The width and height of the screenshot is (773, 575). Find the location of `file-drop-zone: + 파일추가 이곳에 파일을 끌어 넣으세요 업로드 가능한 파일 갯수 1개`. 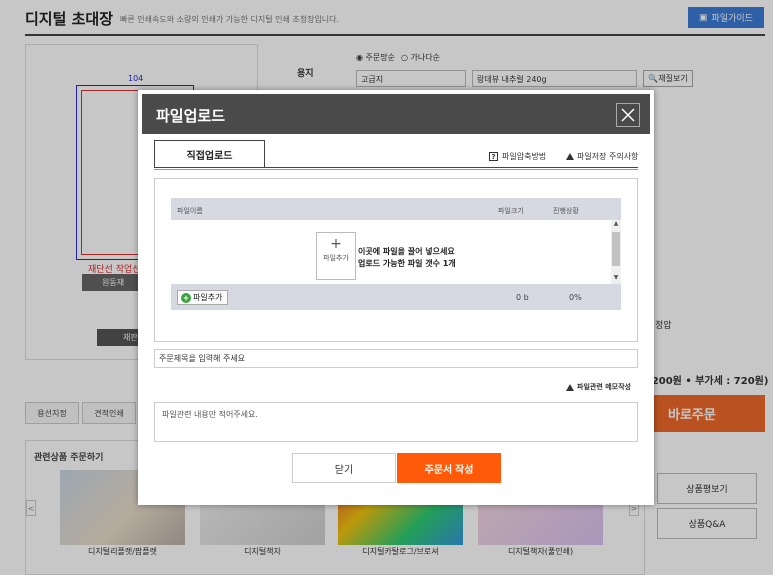

file-drop-zone: + 파일추가 이곳에 파일을 끌어 넣으세요 업로드 가능한 파일 갯수 1개 is located at coordinates (396, 252).